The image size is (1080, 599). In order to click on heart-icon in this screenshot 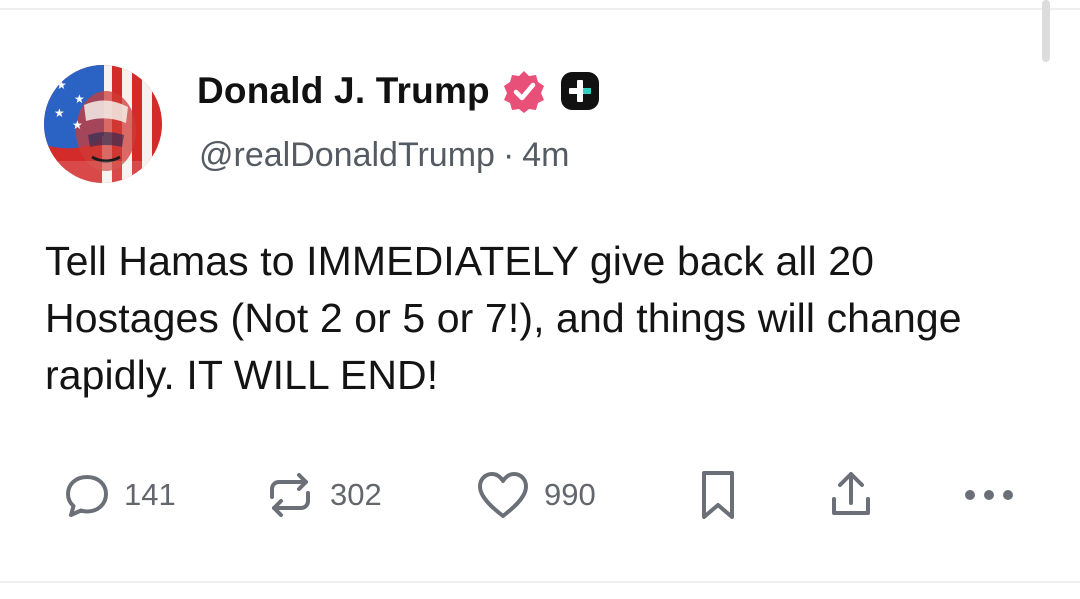, I will do `click(503, 495)`.